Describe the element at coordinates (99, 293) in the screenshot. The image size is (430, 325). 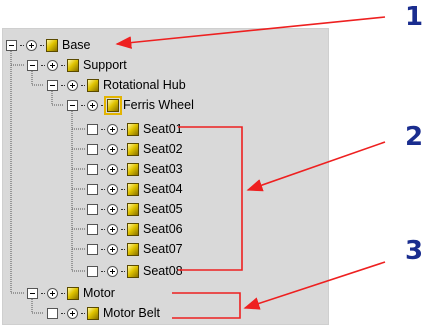
I see `node-label: Motor` at that location.